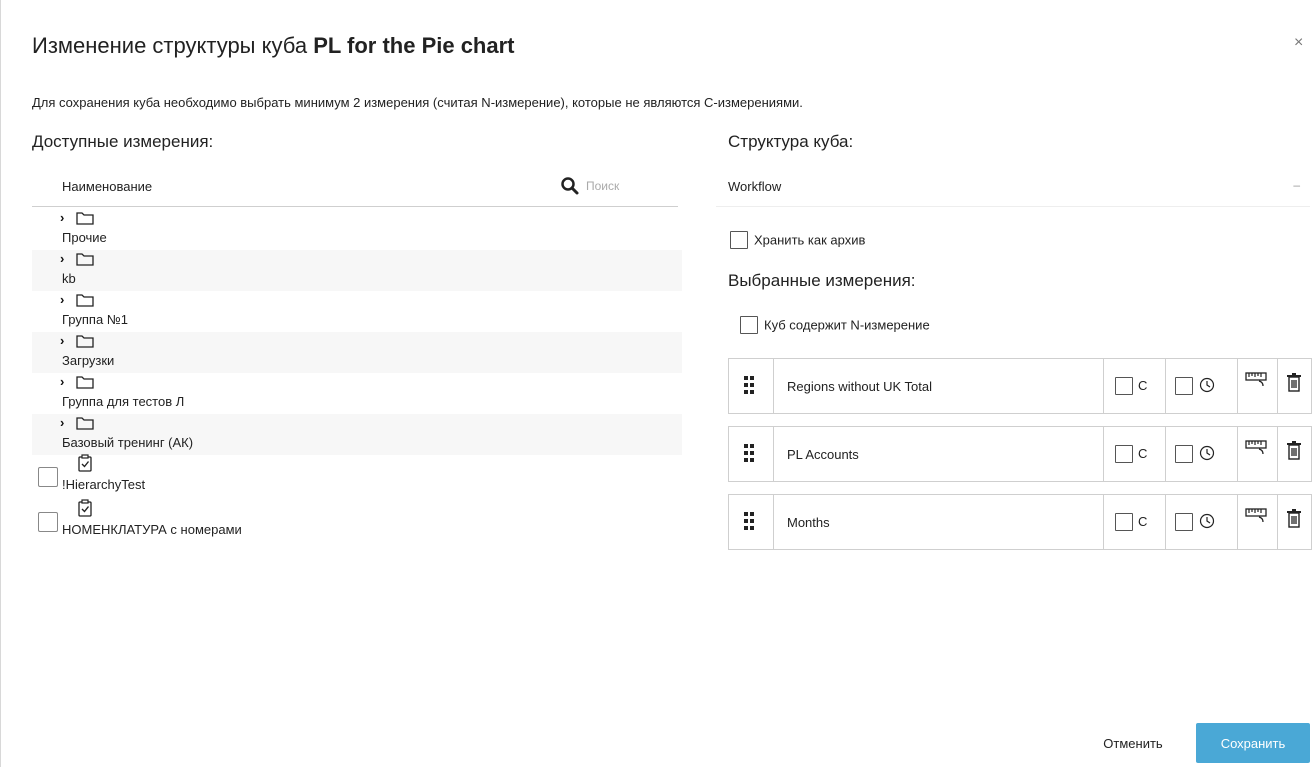  Describe the element at coordinates (84, 237) in the screenshot. I see `folder-label: Прочие` at that location.